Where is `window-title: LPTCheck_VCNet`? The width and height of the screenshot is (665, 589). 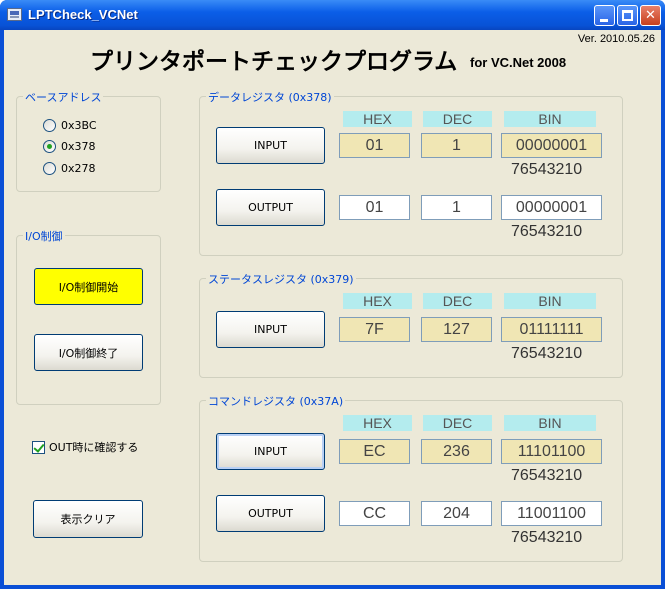
window-title: LPTCheck_VCNet is located at coordinates (83, 14).